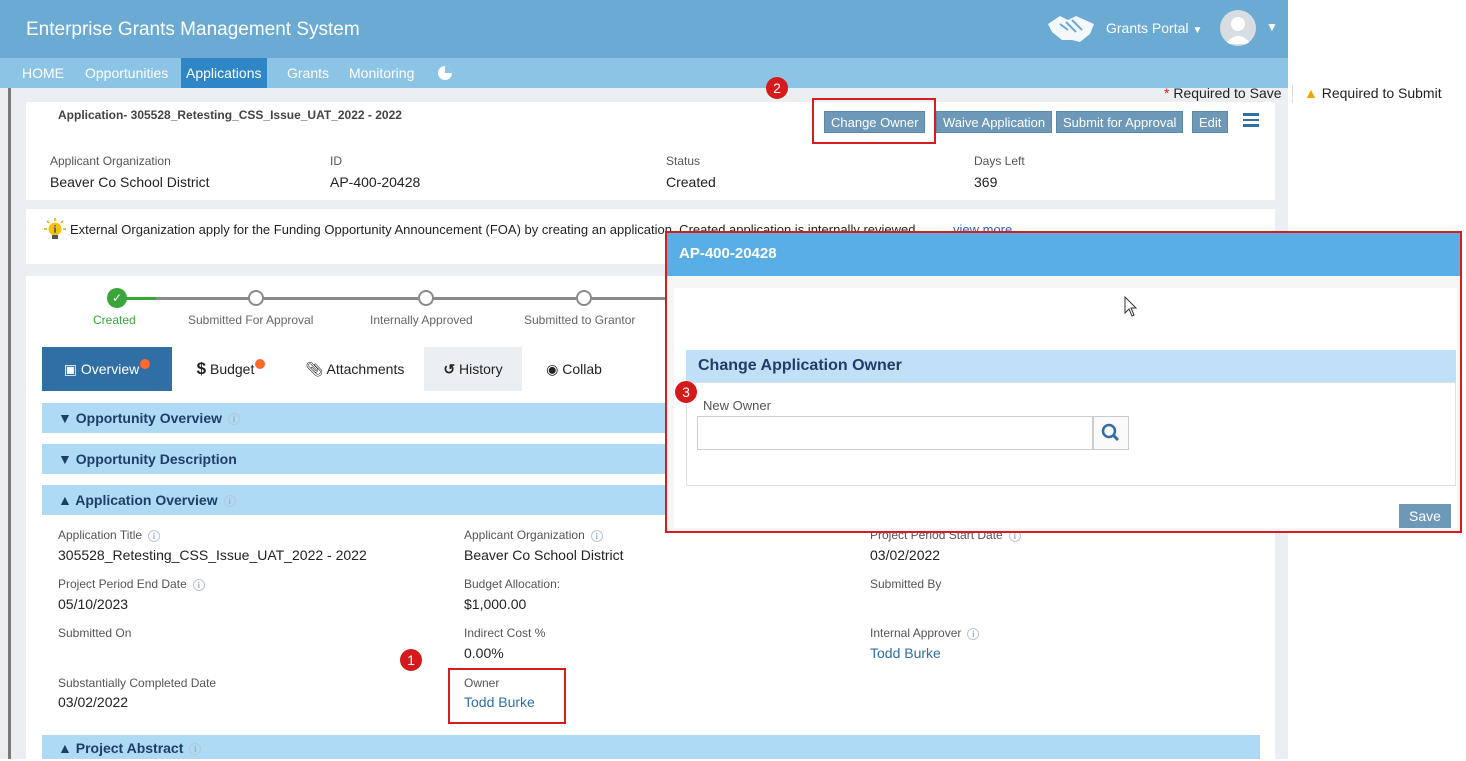  I want to click on step-label-created: Created, so click(114, 320).